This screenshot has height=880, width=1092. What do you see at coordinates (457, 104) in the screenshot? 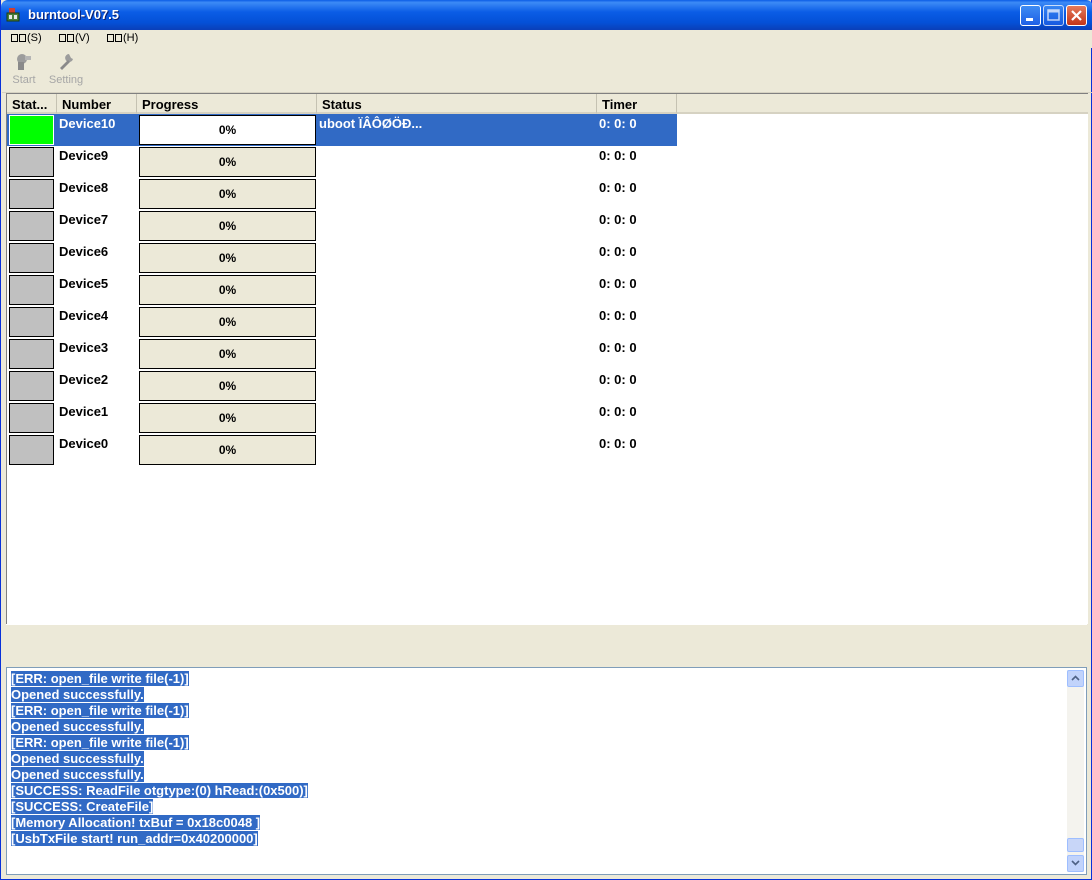
I see `column-header-status: Status` at bounding box center [457, 104].